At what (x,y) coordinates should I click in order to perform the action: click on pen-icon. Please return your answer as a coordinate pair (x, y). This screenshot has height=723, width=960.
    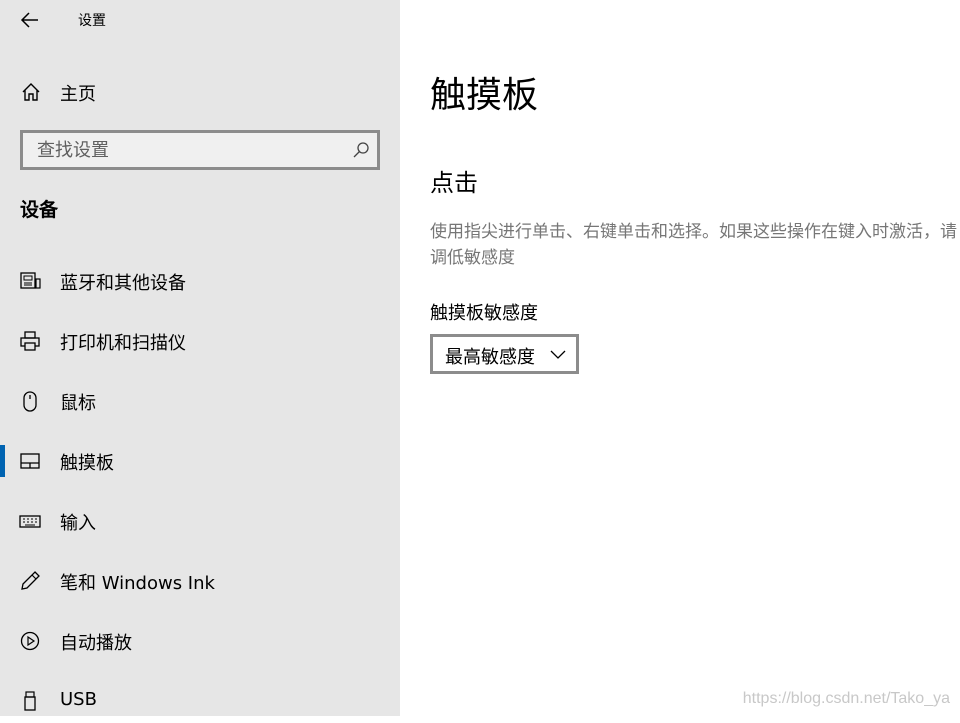
    Looking at the image, I should click on (30, 580).